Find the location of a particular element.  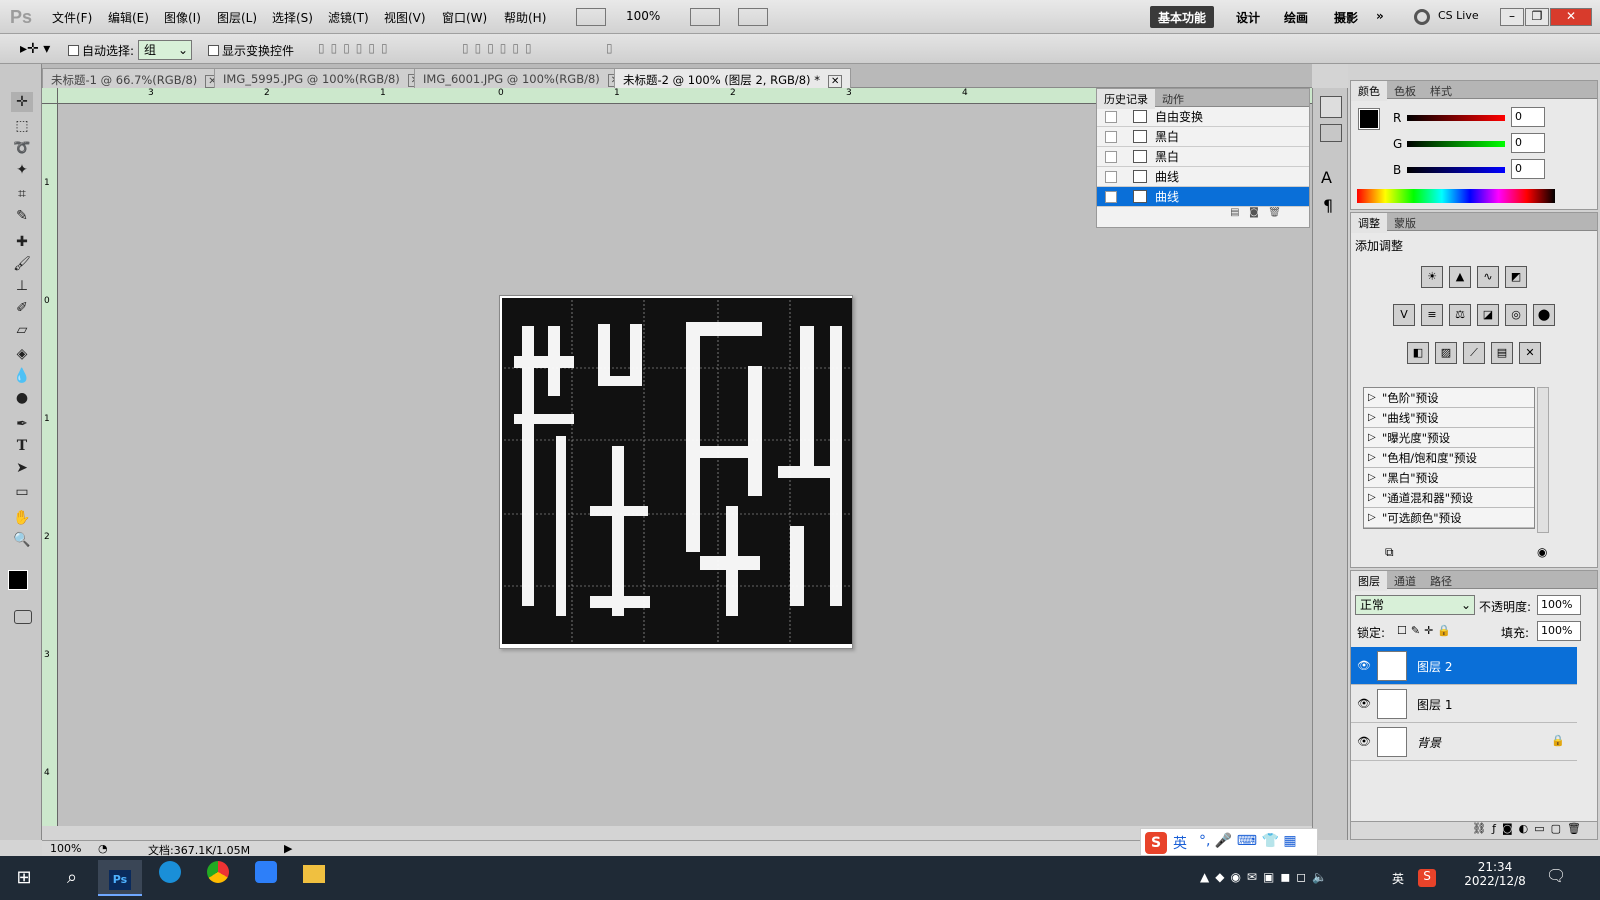

move-tool-preset-icon: ▸✛ ▾ is located at coordinates (35, 49).